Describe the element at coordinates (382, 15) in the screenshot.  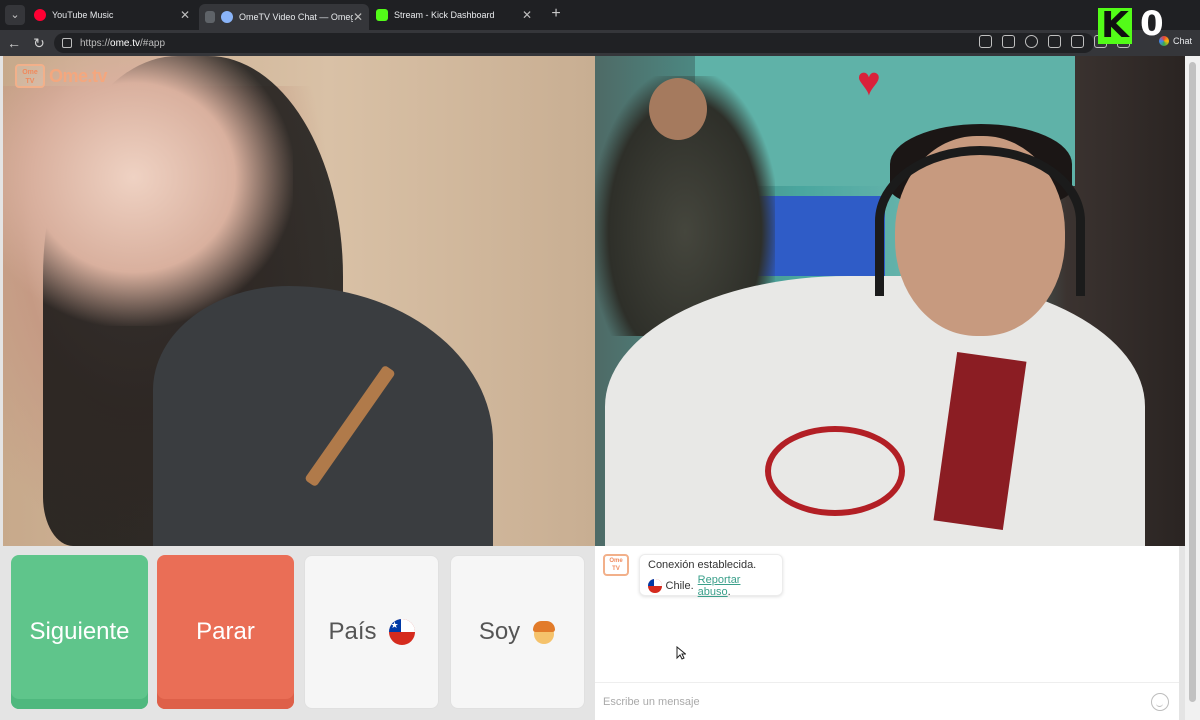
I see `kick-favicon-icon` at that location.